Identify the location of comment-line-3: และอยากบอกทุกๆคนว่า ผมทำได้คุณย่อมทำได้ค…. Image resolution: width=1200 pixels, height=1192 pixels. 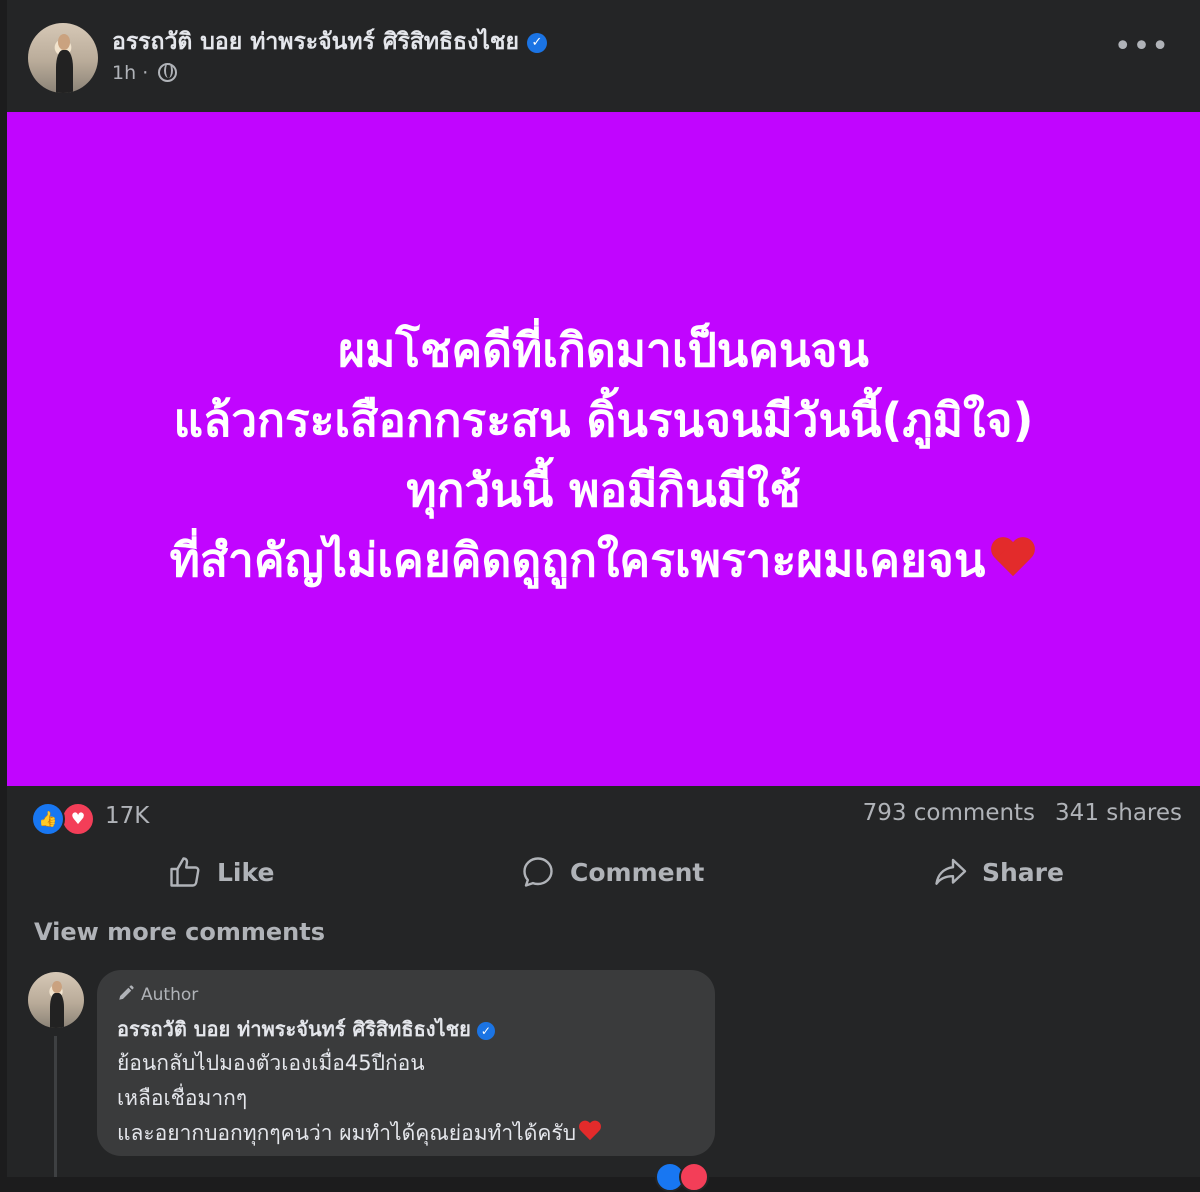
(347, 1133).